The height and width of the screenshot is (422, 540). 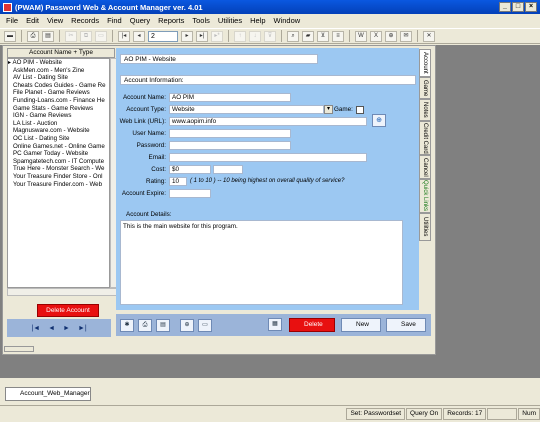 What do you see at coordinates (268, 157) in the screenshot?
I see `email-field` at bounding box center [268, 157].